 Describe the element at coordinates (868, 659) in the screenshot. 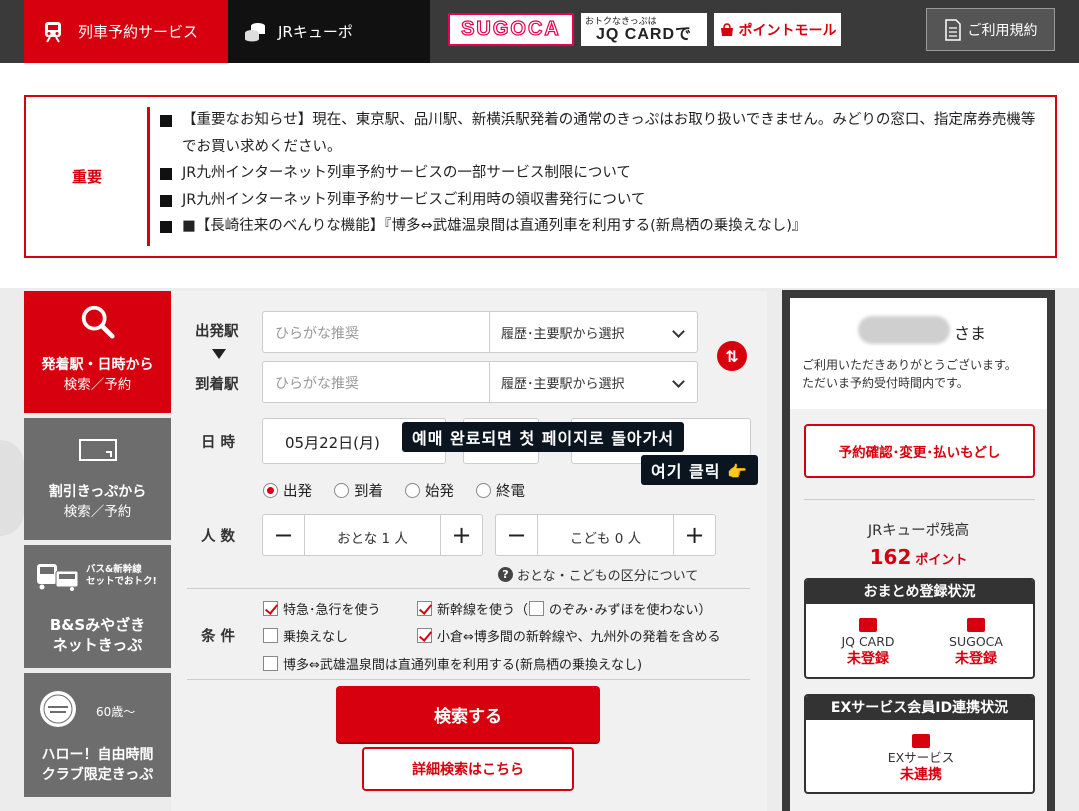

I see `jq-card-status: 未登録` at that location.